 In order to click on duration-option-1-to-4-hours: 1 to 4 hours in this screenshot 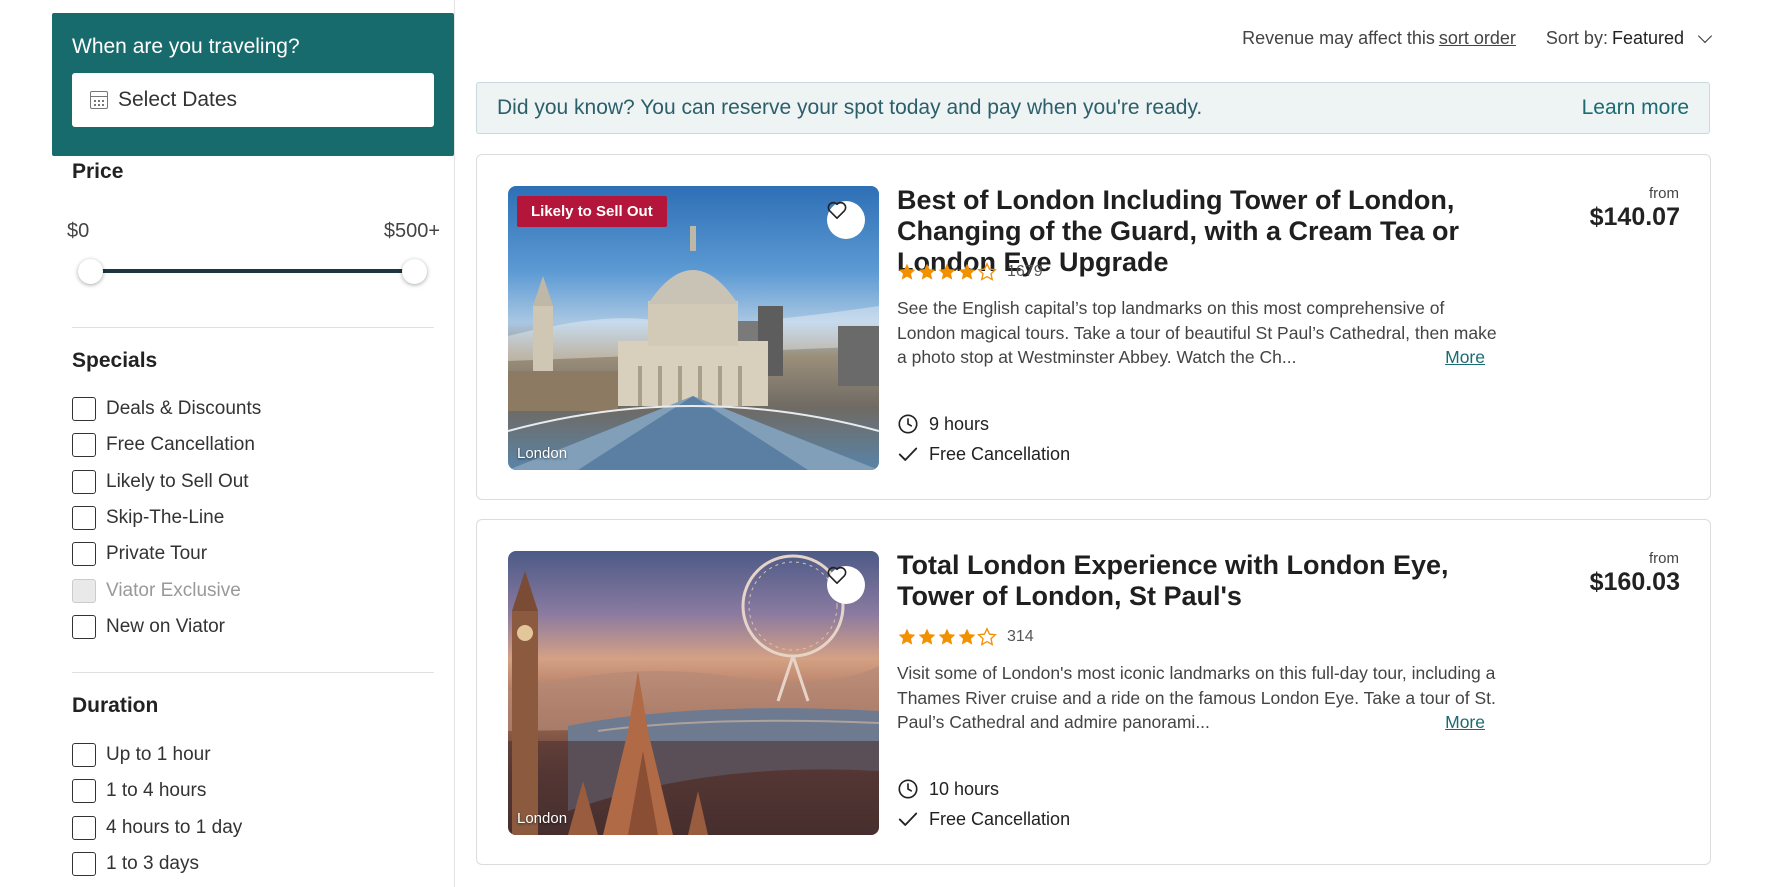, I will do `click(157, 791)`.